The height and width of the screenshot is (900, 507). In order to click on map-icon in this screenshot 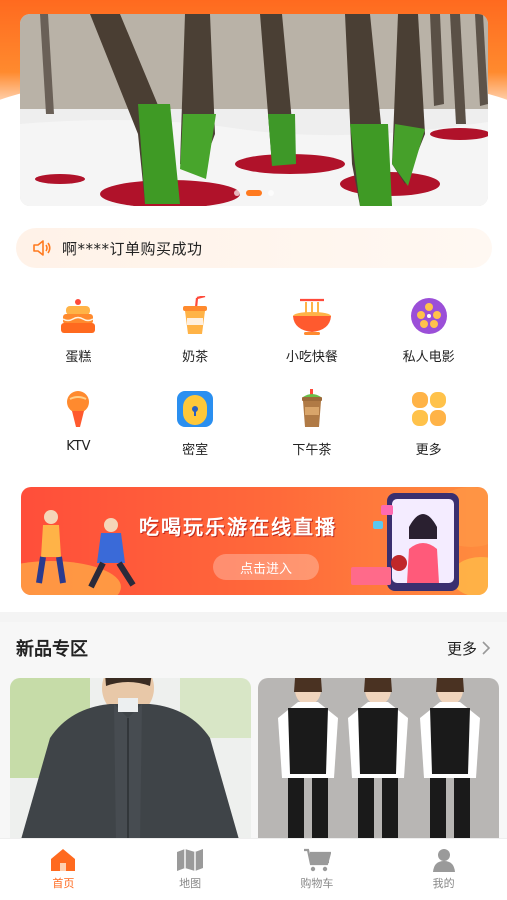, I will do `click(190, 860)`.